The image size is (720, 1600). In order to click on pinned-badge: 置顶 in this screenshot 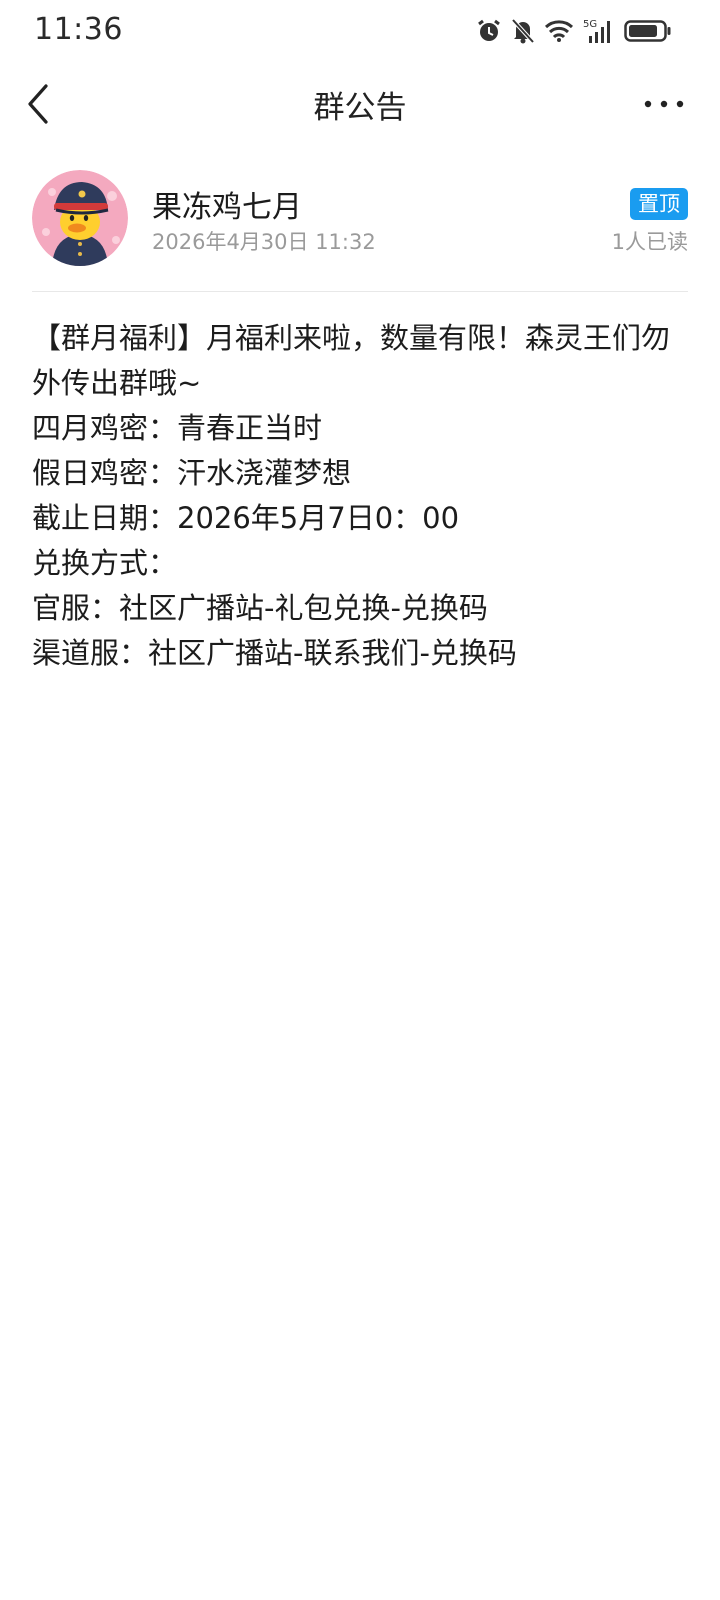, I will do `click(659, 204)`.